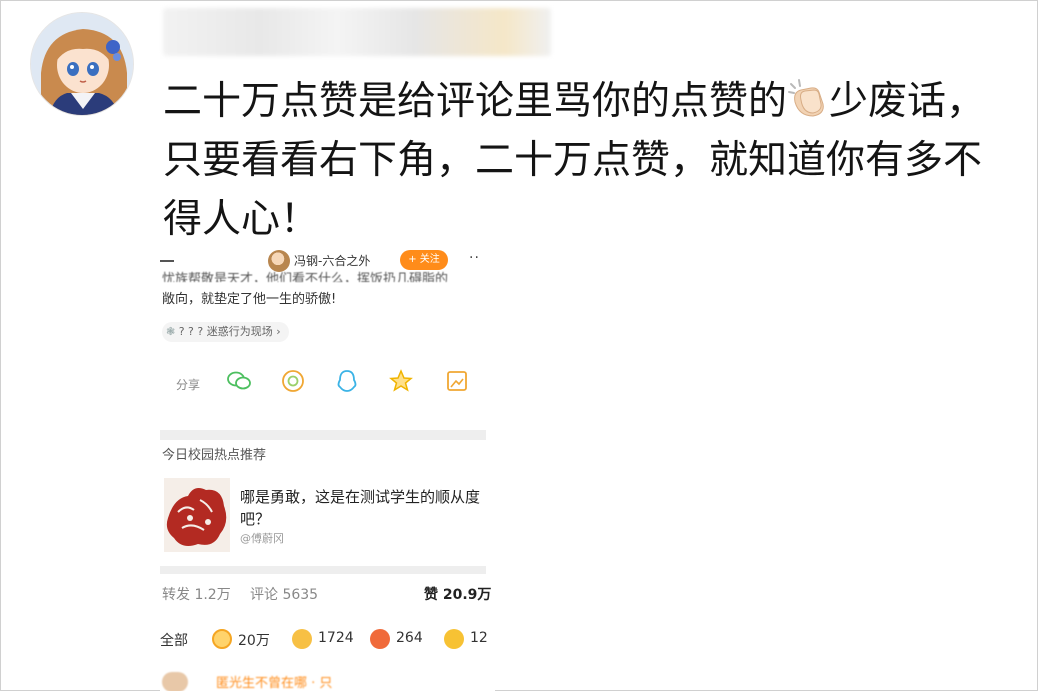  Describe the element at coordinates (401, 380) in the screenshot. I see `favorite-star-icon` at that location.